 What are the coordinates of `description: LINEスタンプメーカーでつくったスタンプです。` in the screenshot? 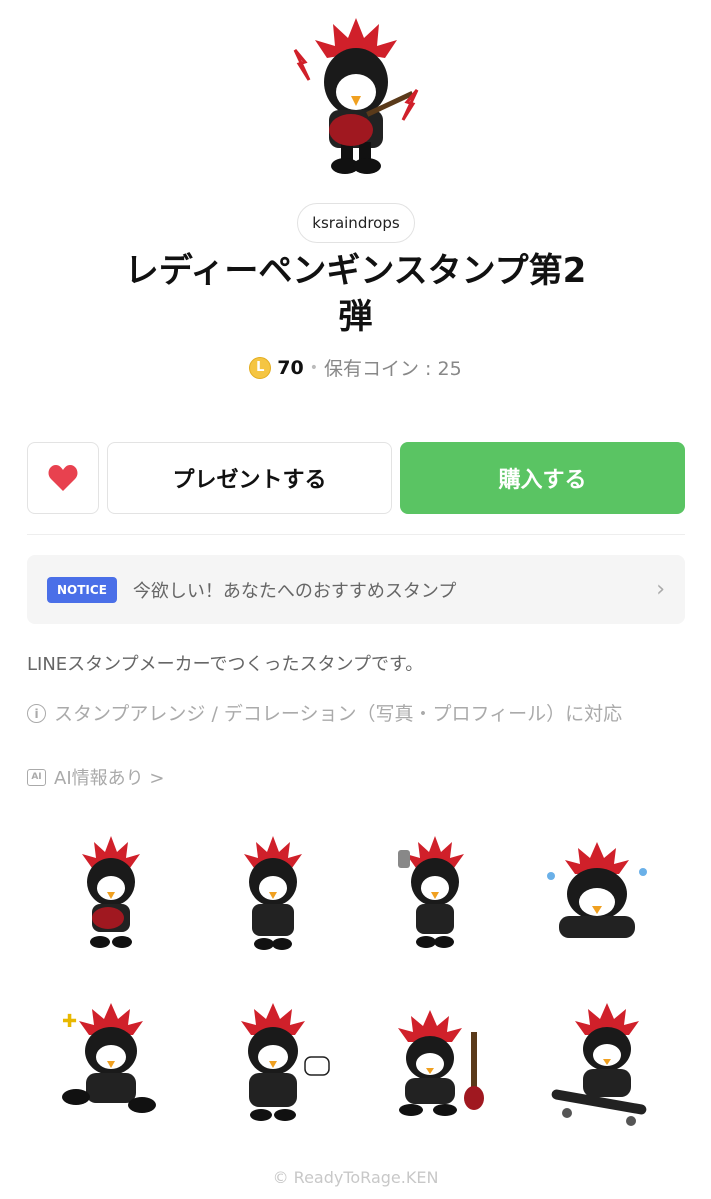 It's located at (225, 664).